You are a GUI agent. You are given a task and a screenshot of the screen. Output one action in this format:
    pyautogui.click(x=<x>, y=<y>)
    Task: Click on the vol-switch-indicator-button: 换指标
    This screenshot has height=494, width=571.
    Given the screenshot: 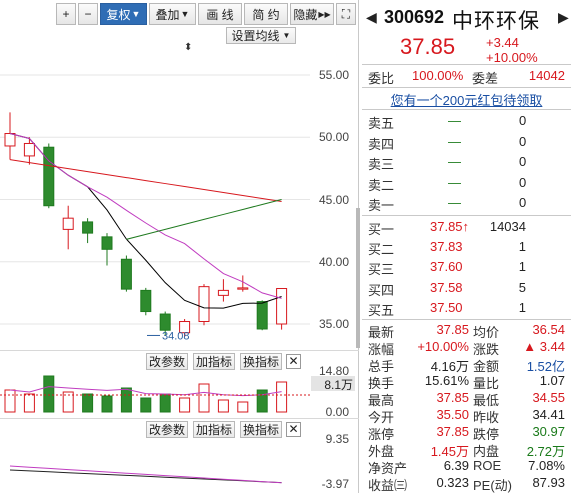 What is the action you would take?
    pyautogui.click(x=261, y=361)
    